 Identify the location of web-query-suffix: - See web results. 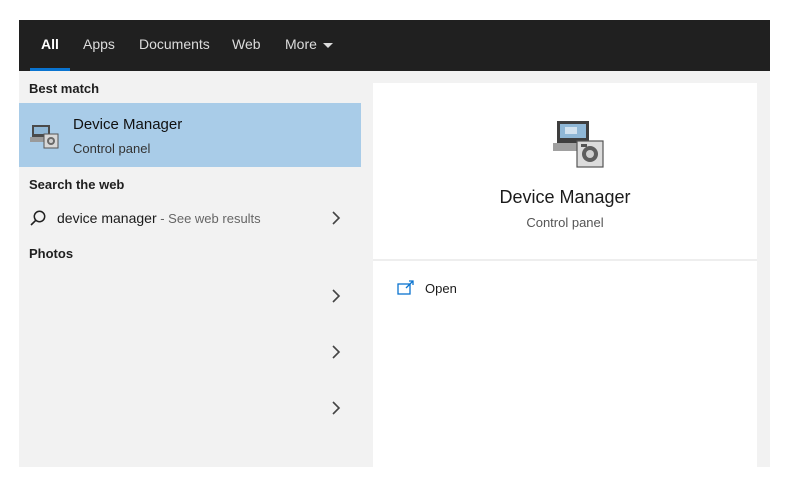
(208, 218).